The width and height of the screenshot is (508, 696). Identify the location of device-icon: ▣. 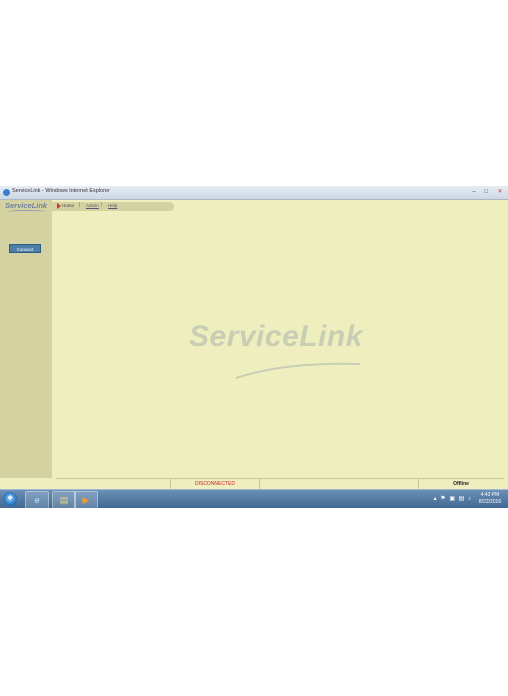
(452, 499).